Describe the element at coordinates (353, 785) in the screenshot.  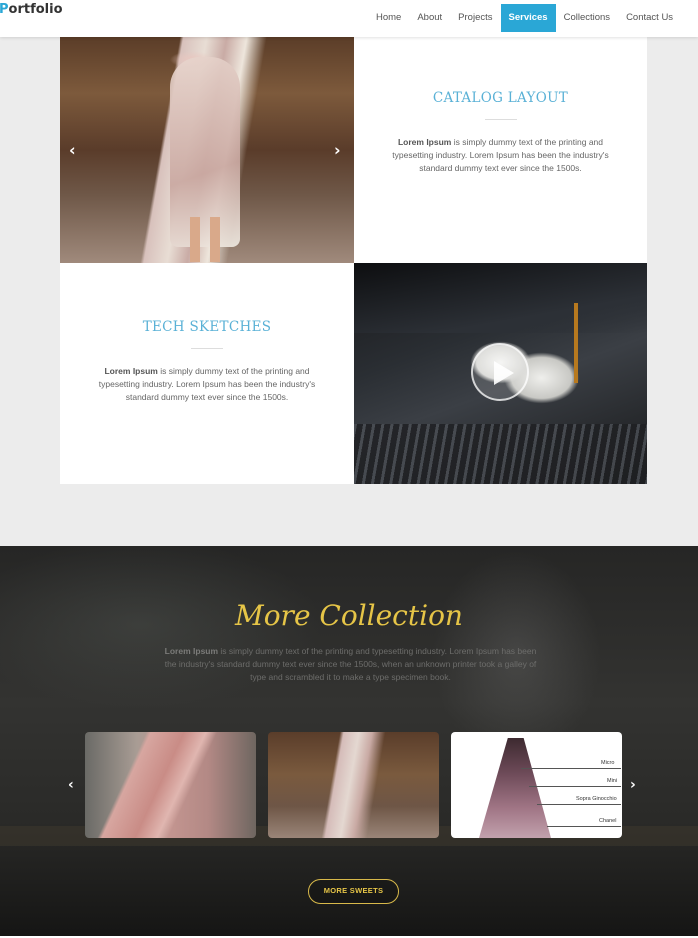
I see `collection-thumb-dress` at that location.